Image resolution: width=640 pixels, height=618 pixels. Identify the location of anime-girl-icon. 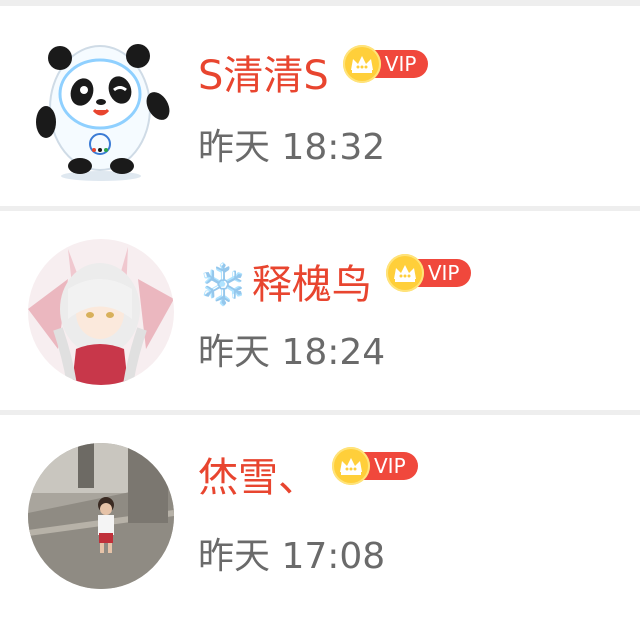
(101, 312).